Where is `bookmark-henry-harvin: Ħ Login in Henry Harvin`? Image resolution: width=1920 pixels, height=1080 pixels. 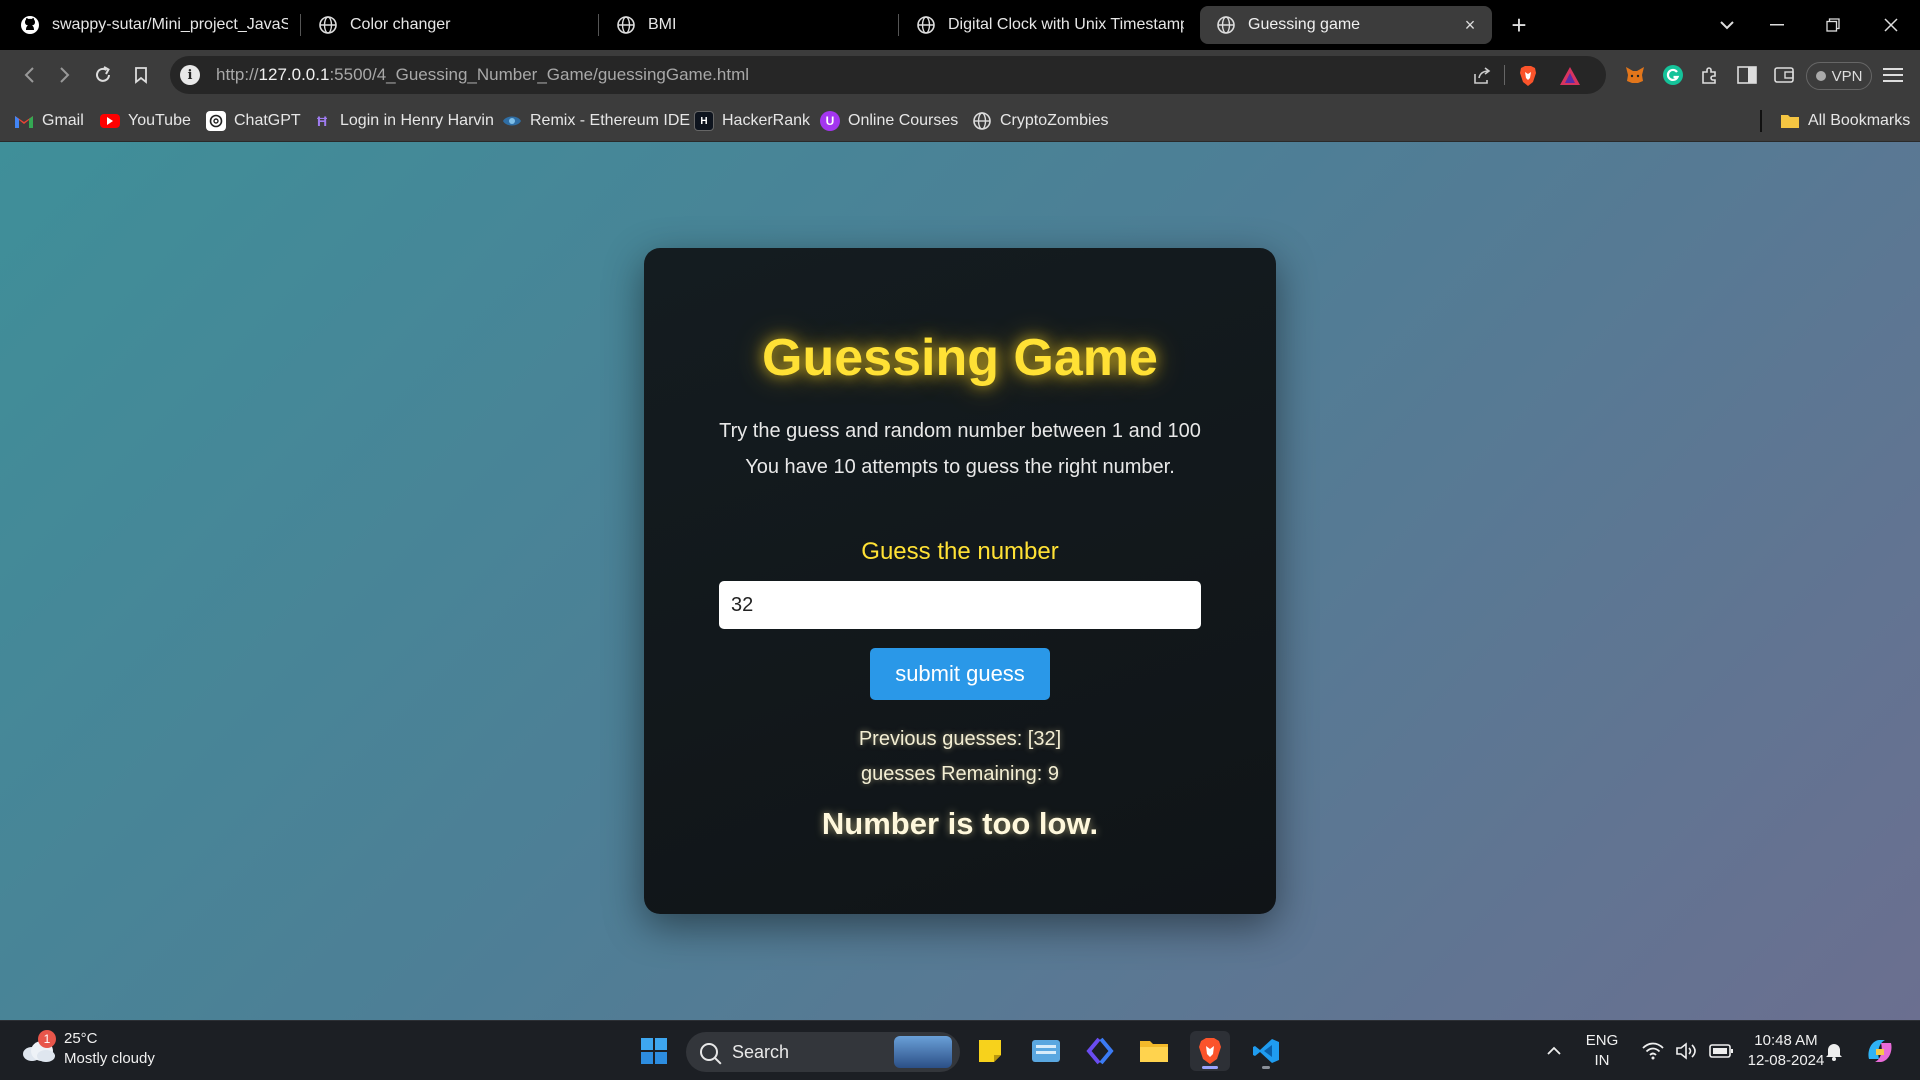 bookmark-henry-harvin: Ħ Login in Henry Harvin is located at coordinates (403, 121).